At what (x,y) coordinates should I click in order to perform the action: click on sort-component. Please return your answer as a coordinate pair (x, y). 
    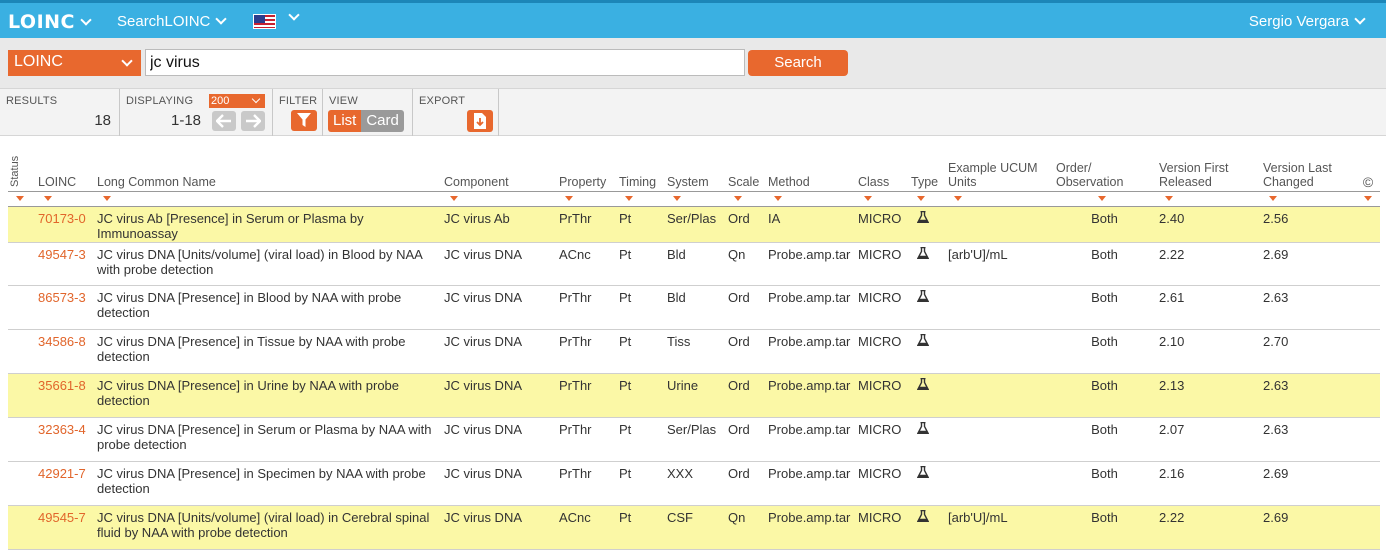
    Looking at the image, I should click on (499, 199).